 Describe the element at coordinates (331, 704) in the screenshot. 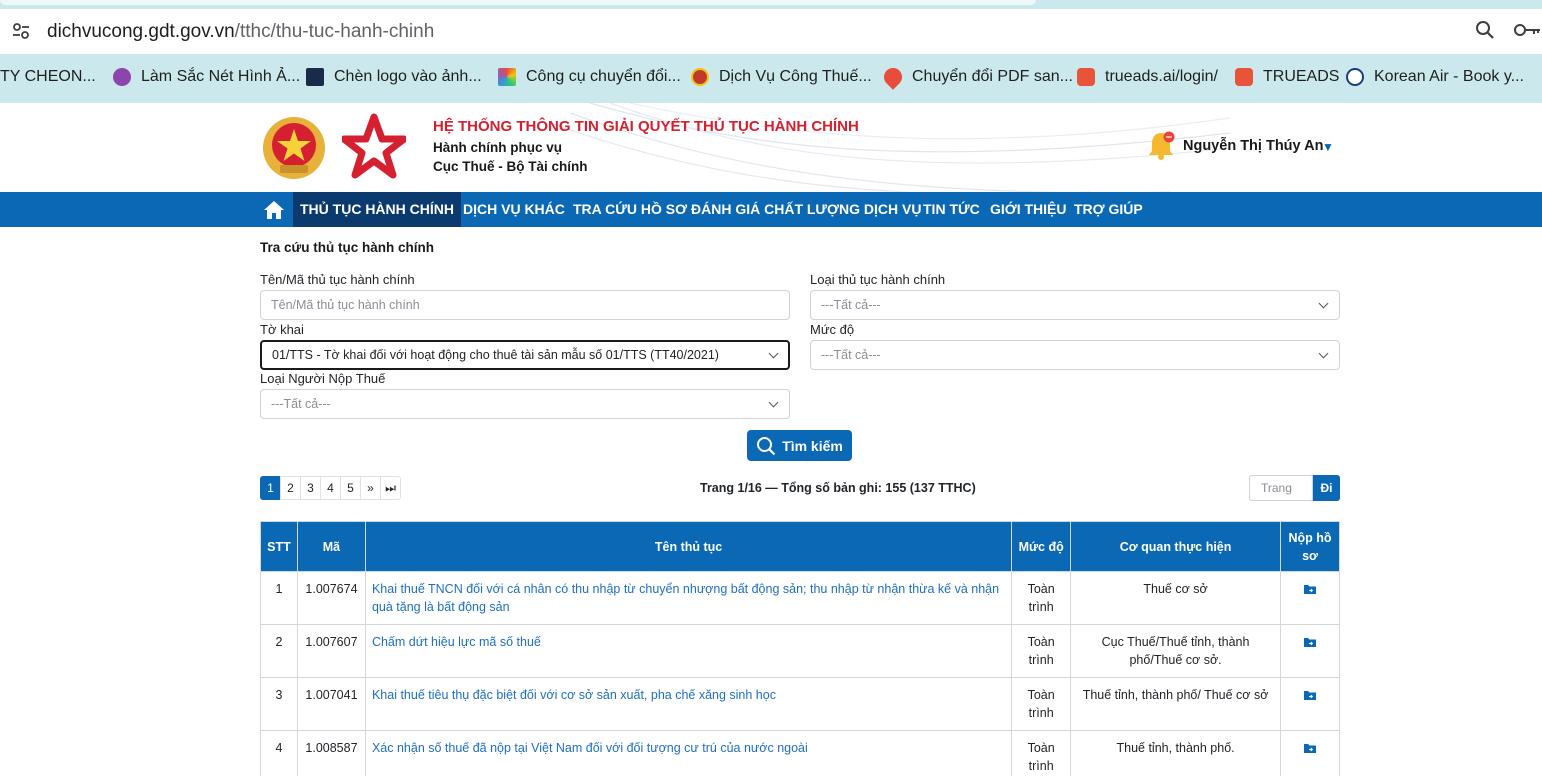

I see `row-code: 1.007041` at that location.